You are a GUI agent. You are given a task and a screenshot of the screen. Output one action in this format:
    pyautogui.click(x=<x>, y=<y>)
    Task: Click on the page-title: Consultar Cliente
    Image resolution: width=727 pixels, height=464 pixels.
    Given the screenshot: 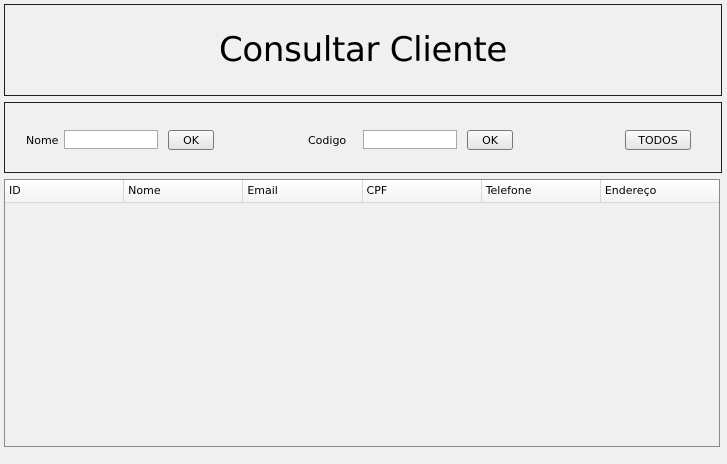 What is the action you would take?
    pyautogui.click(x=362, y=50)
    